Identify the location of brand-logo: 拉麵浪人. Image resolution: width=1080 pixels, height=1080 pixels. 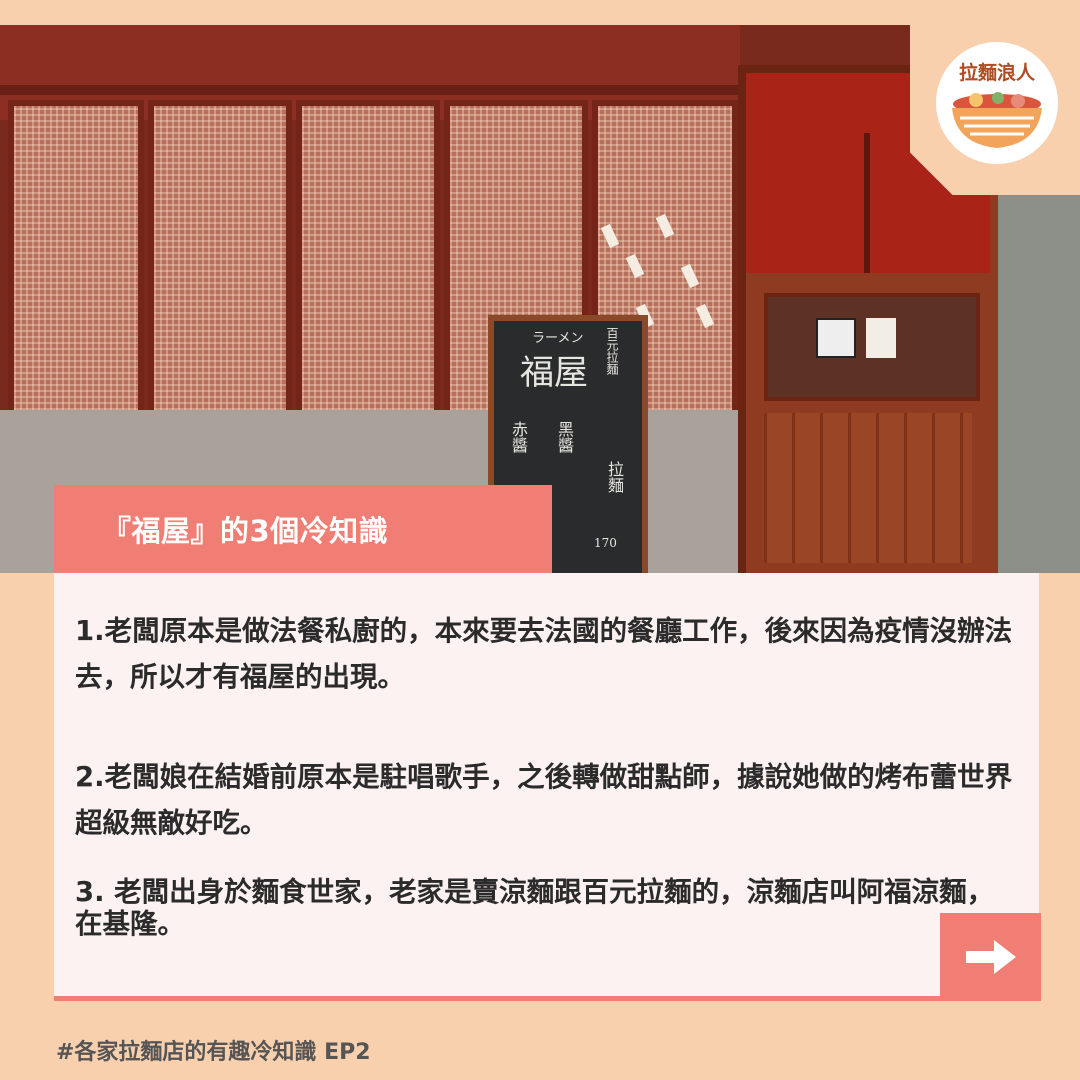
(997, 103).